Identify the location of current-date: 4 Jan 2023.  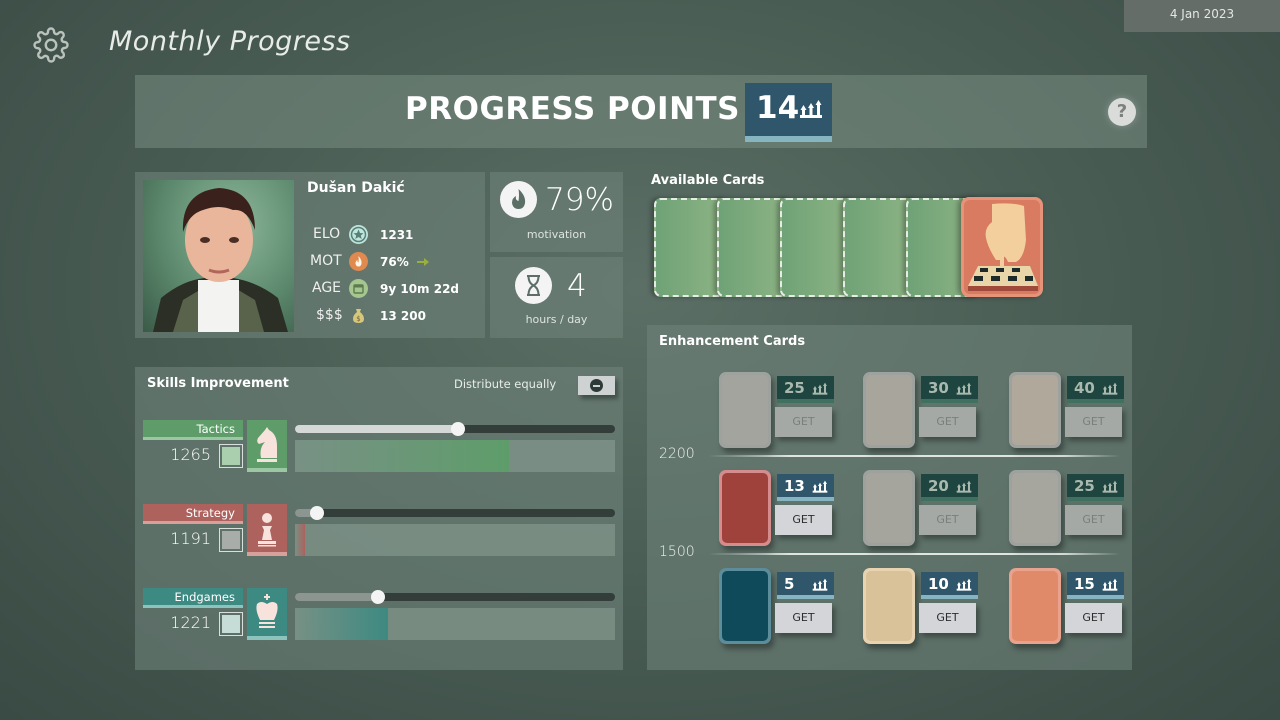
(1202, 16).